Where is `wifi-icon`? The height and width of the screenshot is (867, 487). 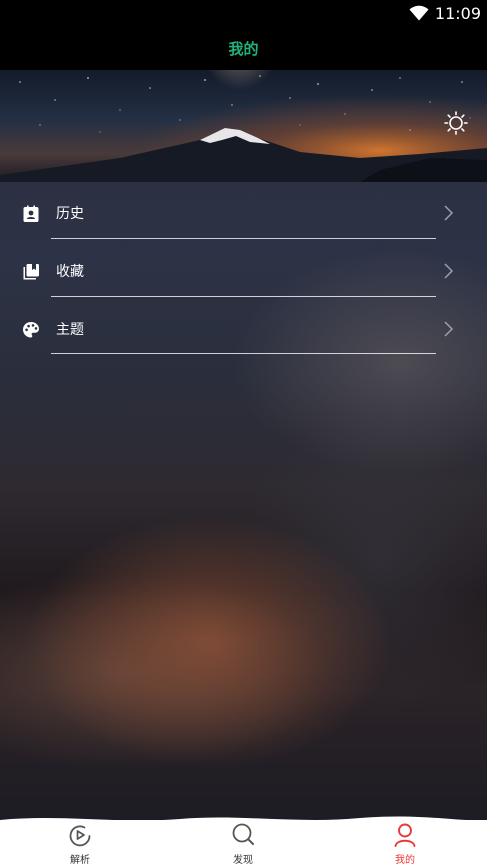 wifi-icon is located at coordinates (419, 13).